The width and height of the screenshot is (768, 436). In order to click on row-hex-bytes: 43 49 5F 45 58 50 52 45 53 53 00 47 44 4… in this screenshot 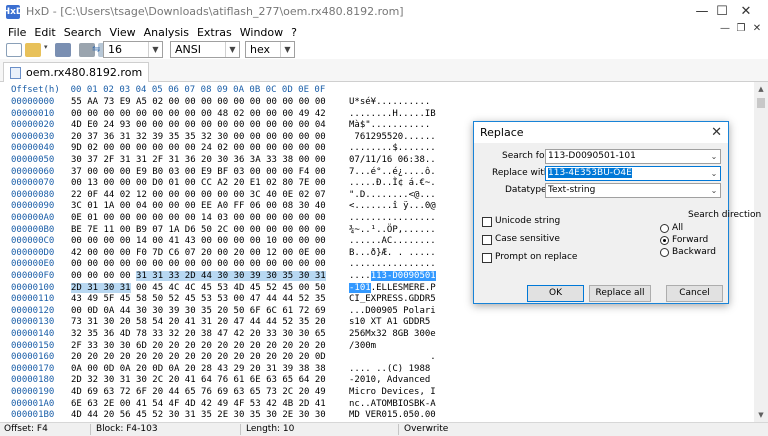, I will do `click(207, 299)`.